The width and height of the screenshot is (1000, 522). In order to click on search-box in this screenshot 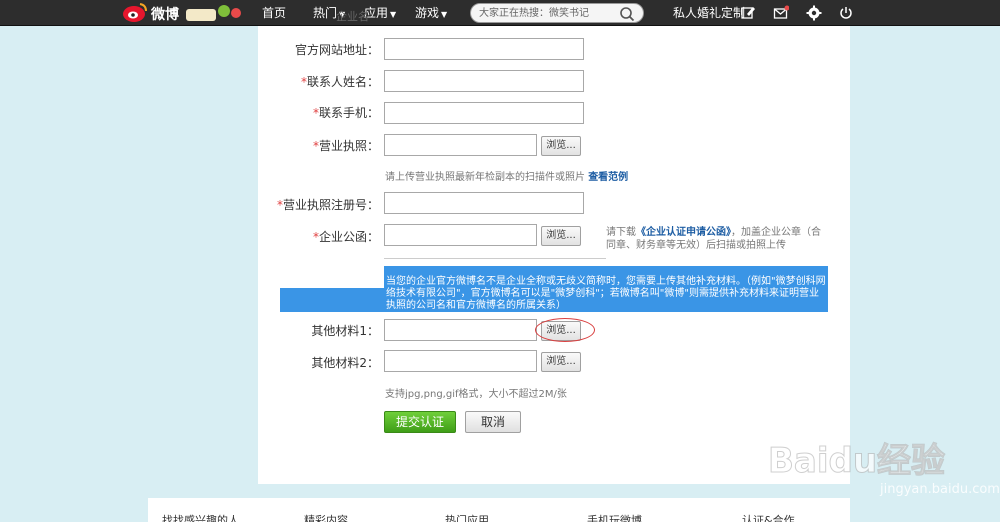, I will do `click(557, 13)`.